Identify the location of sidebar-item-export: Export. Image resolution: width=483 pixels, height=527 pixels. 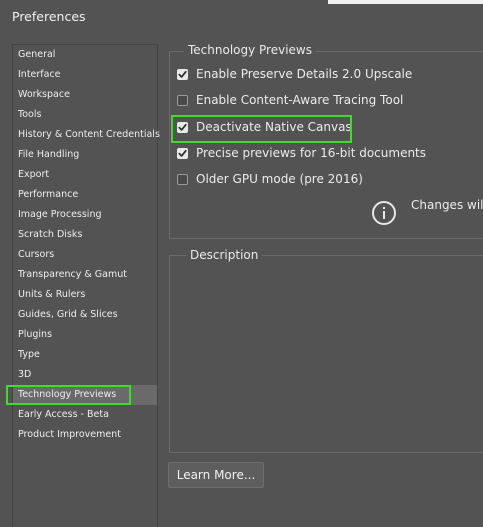
(85, 175).